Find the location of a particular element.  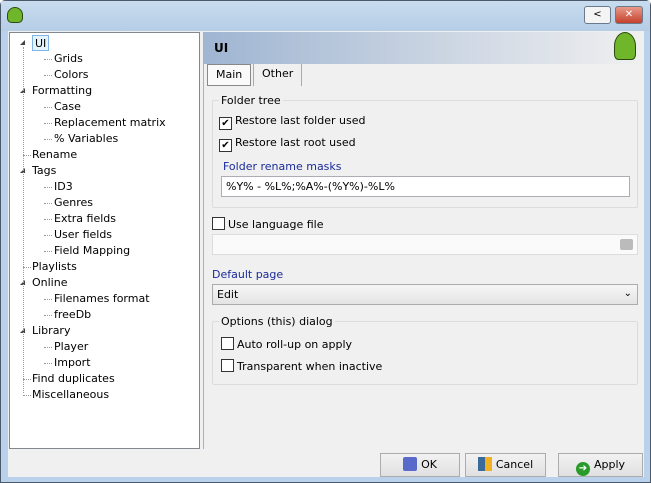

tab-main: Main is located at coordinates (229, 75).